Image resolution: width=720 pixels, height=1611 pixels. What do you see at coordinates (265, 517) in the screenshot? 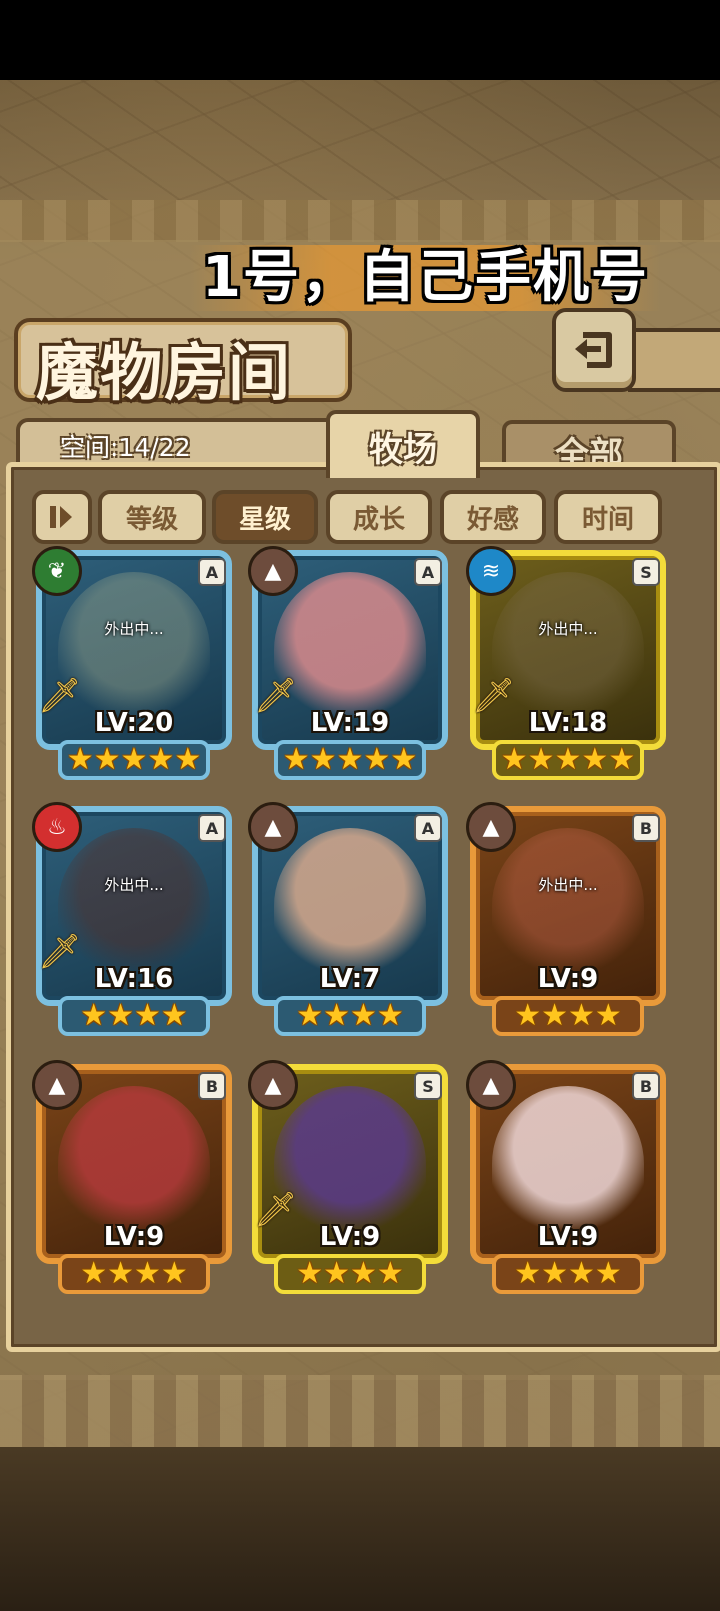
I see `filter-star: 星级` at bounding box center [265, 517].